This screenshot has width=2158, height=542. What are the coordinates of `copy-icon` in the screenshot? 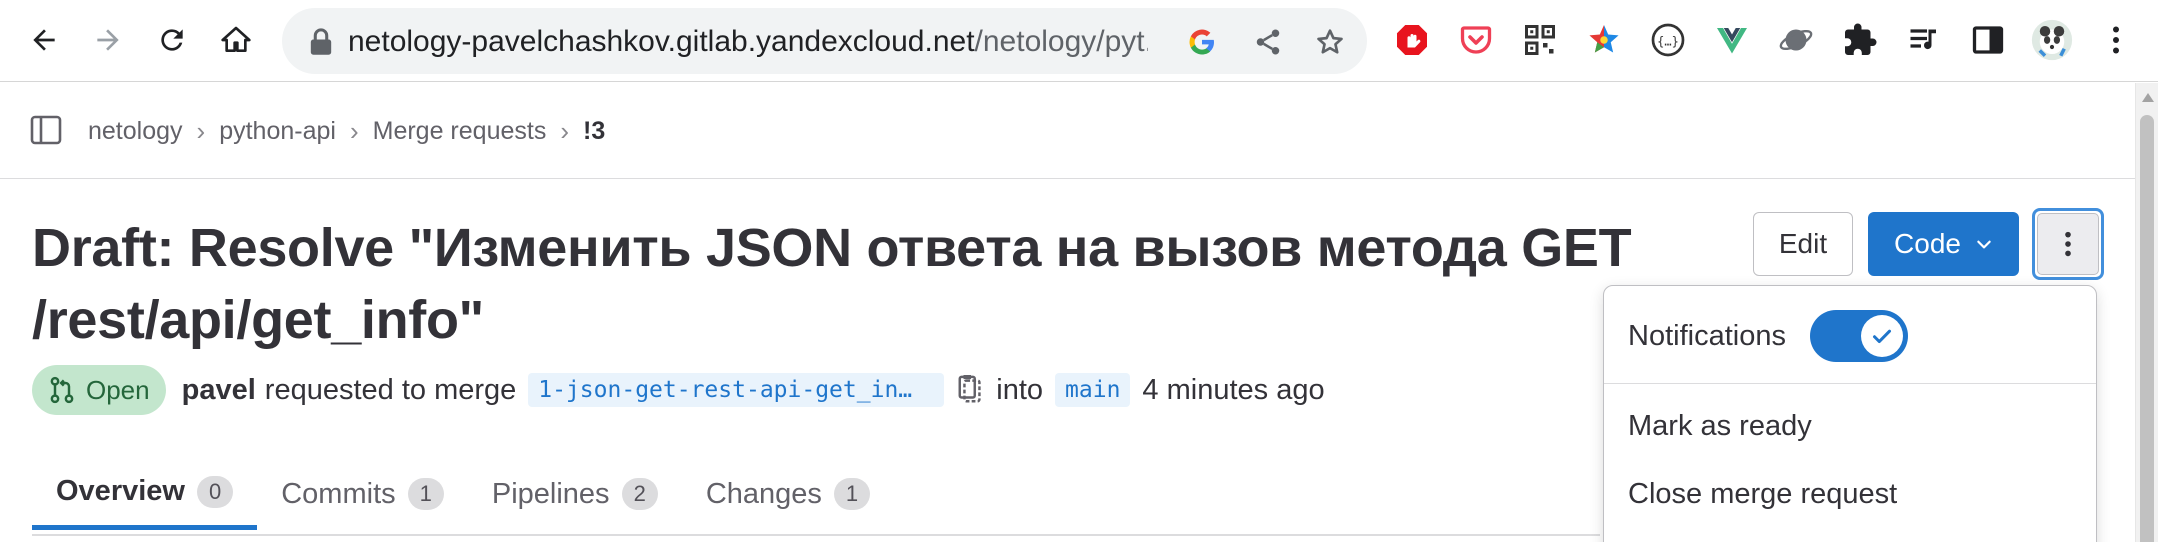 It's located at (971, 390).